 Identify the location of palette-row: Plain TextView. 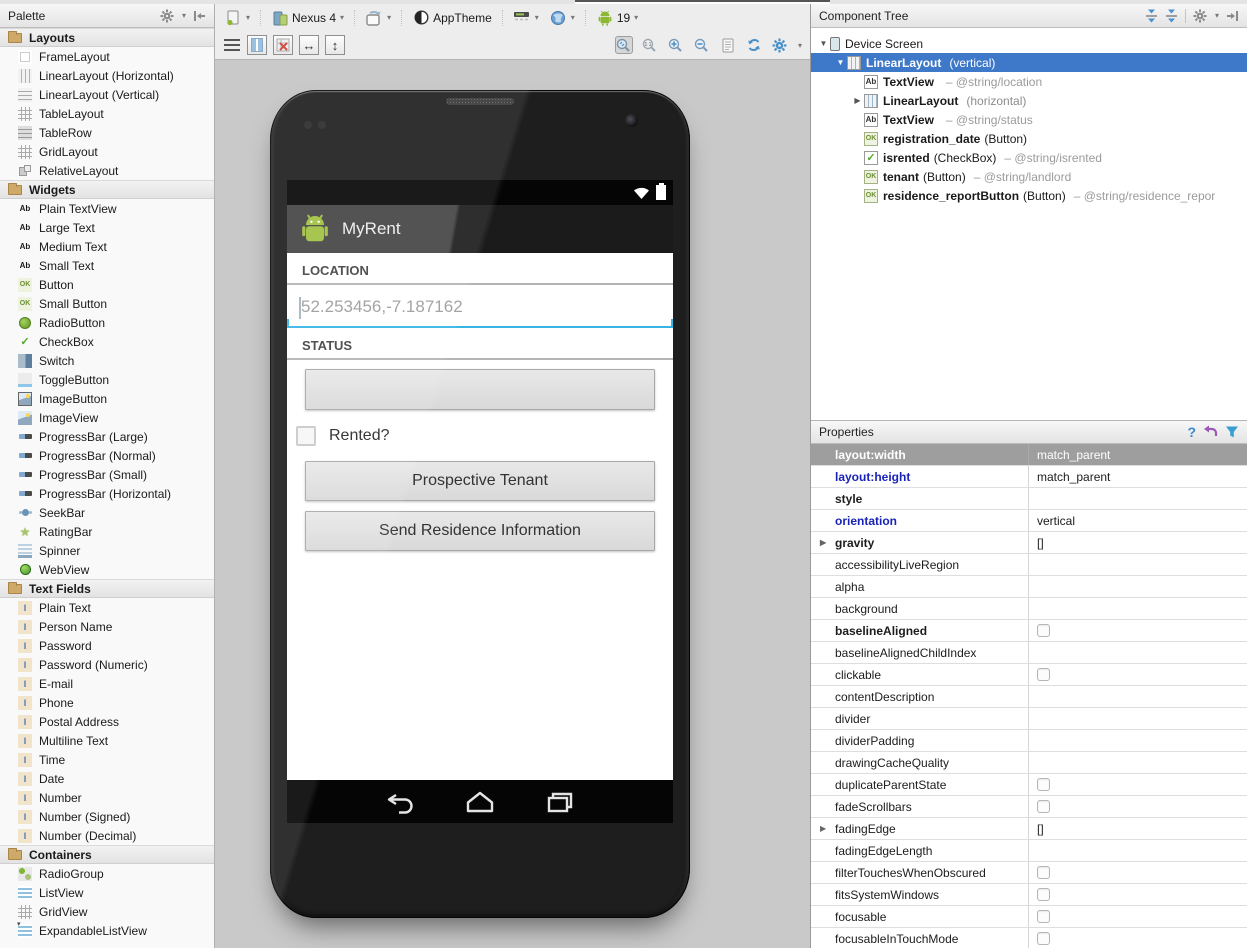
(107, 208).